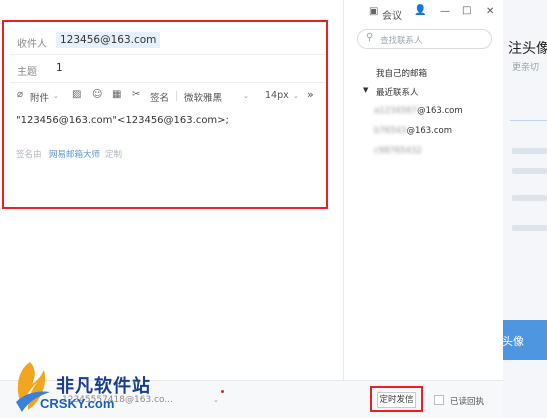 The image size is (547, 418). Describe the element at coordinates (374, 11) in the screenshot. I see `meeting-icon: ▣` at that location.